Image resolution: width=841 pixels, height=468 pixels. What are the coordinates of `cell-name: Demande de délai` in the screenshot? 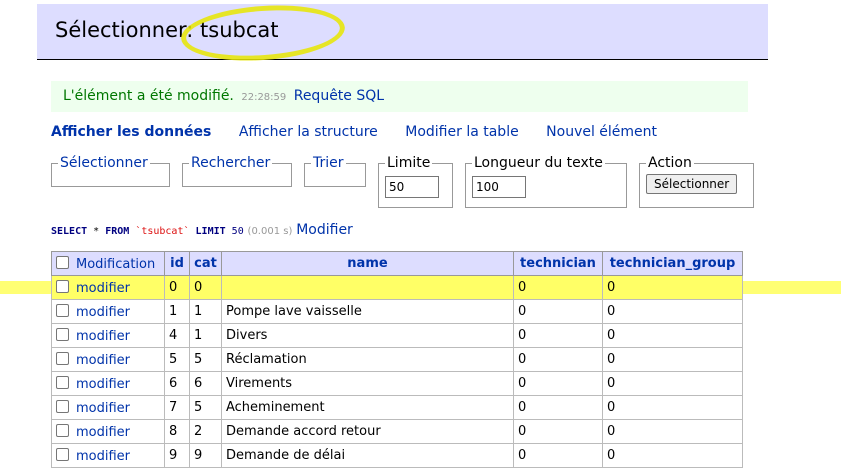 It's located at (367, 455).